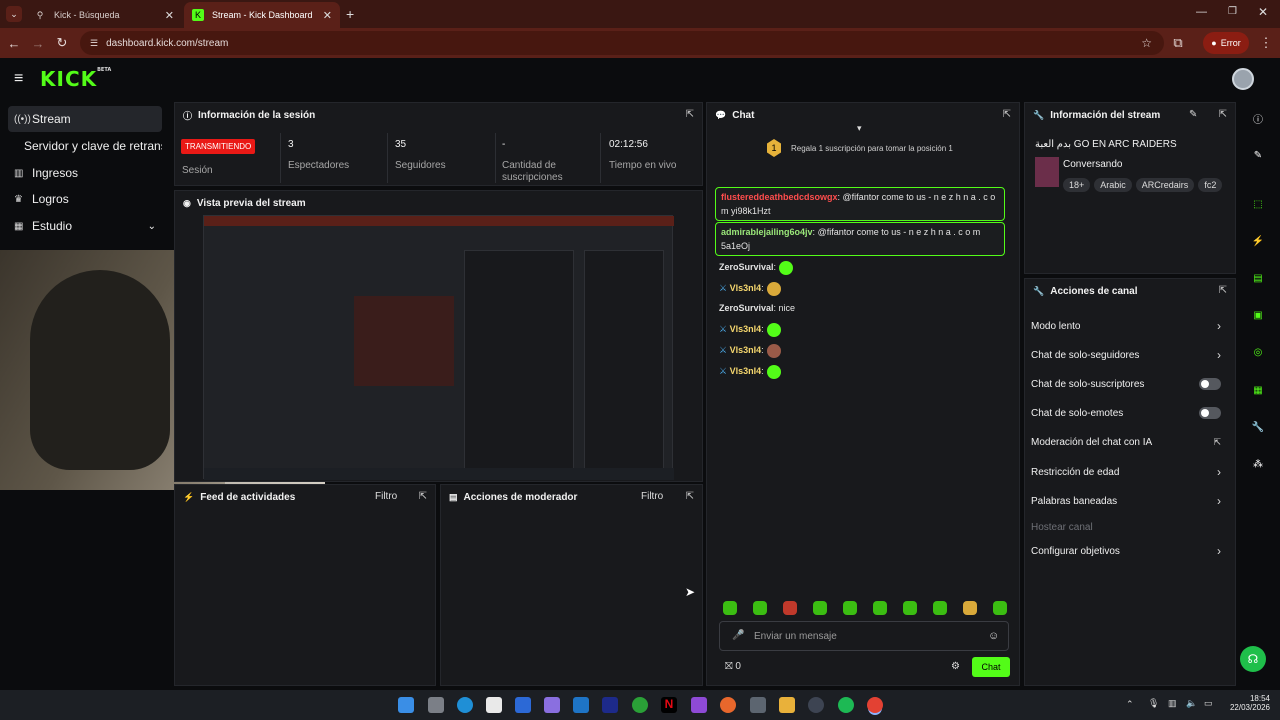  Describe the element at coordinates (1258, 427) in the screenshot. I see `wrench-icon: 🔧` at that location.